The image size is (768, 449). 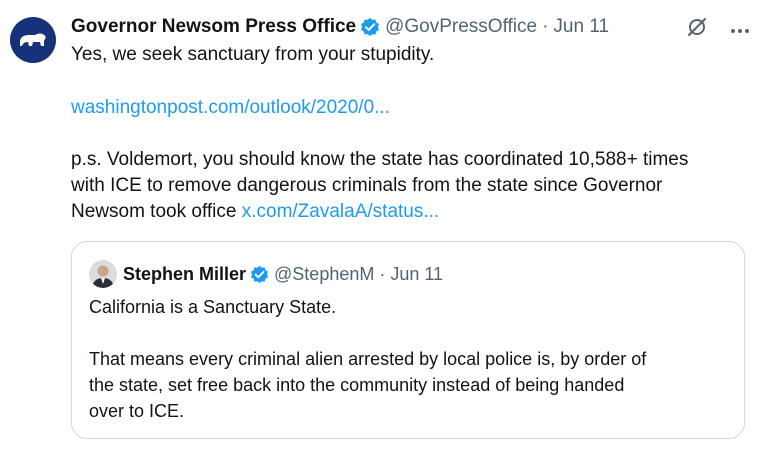 I want to click on author-handle: @GovPressOffice, so click(x=461, y=27).